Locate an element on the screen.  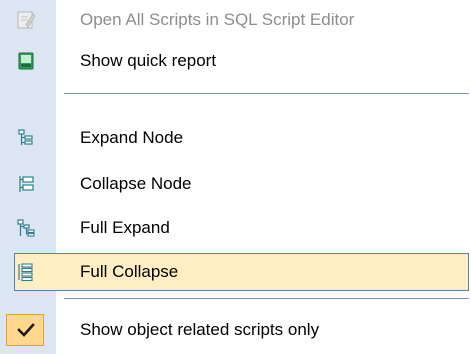
menu-item-expand-node: Expand Node is located at coordinates (235, 138).